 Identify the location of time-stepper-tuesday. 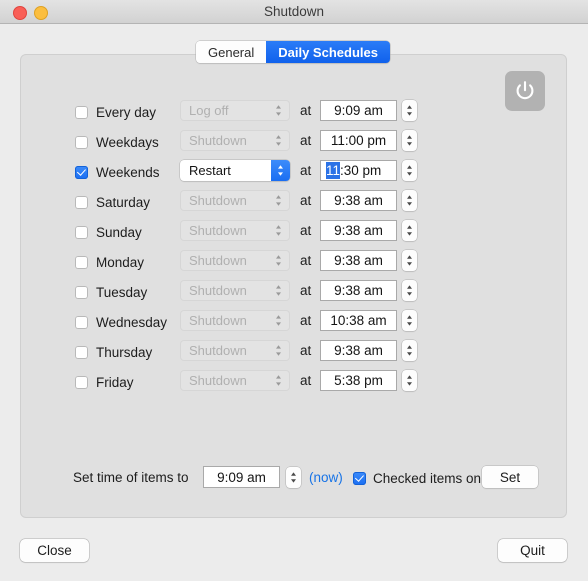
(409, 290).